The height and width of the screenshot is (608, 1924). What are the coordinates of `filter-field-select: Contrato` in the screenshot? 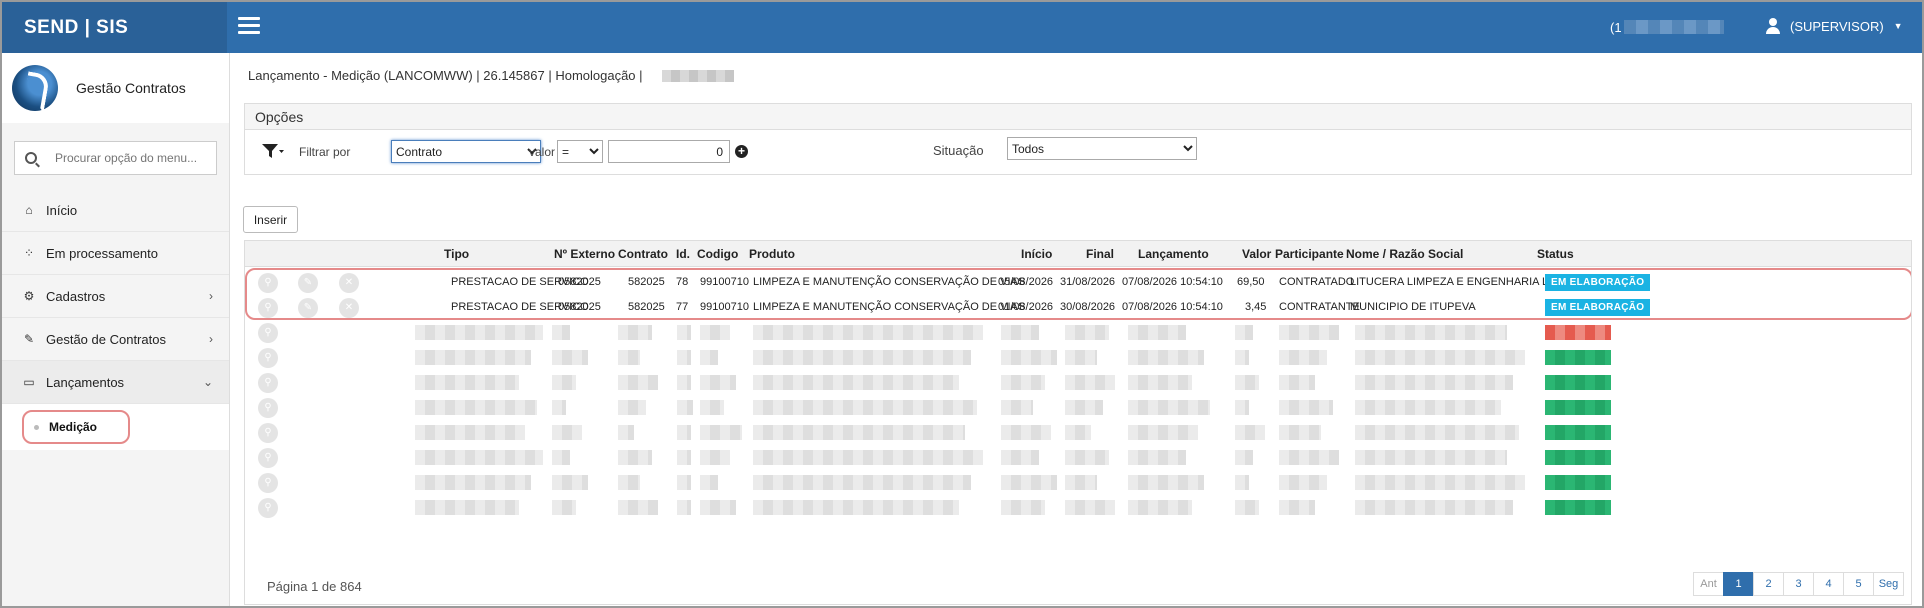 It's located at (466, 151).